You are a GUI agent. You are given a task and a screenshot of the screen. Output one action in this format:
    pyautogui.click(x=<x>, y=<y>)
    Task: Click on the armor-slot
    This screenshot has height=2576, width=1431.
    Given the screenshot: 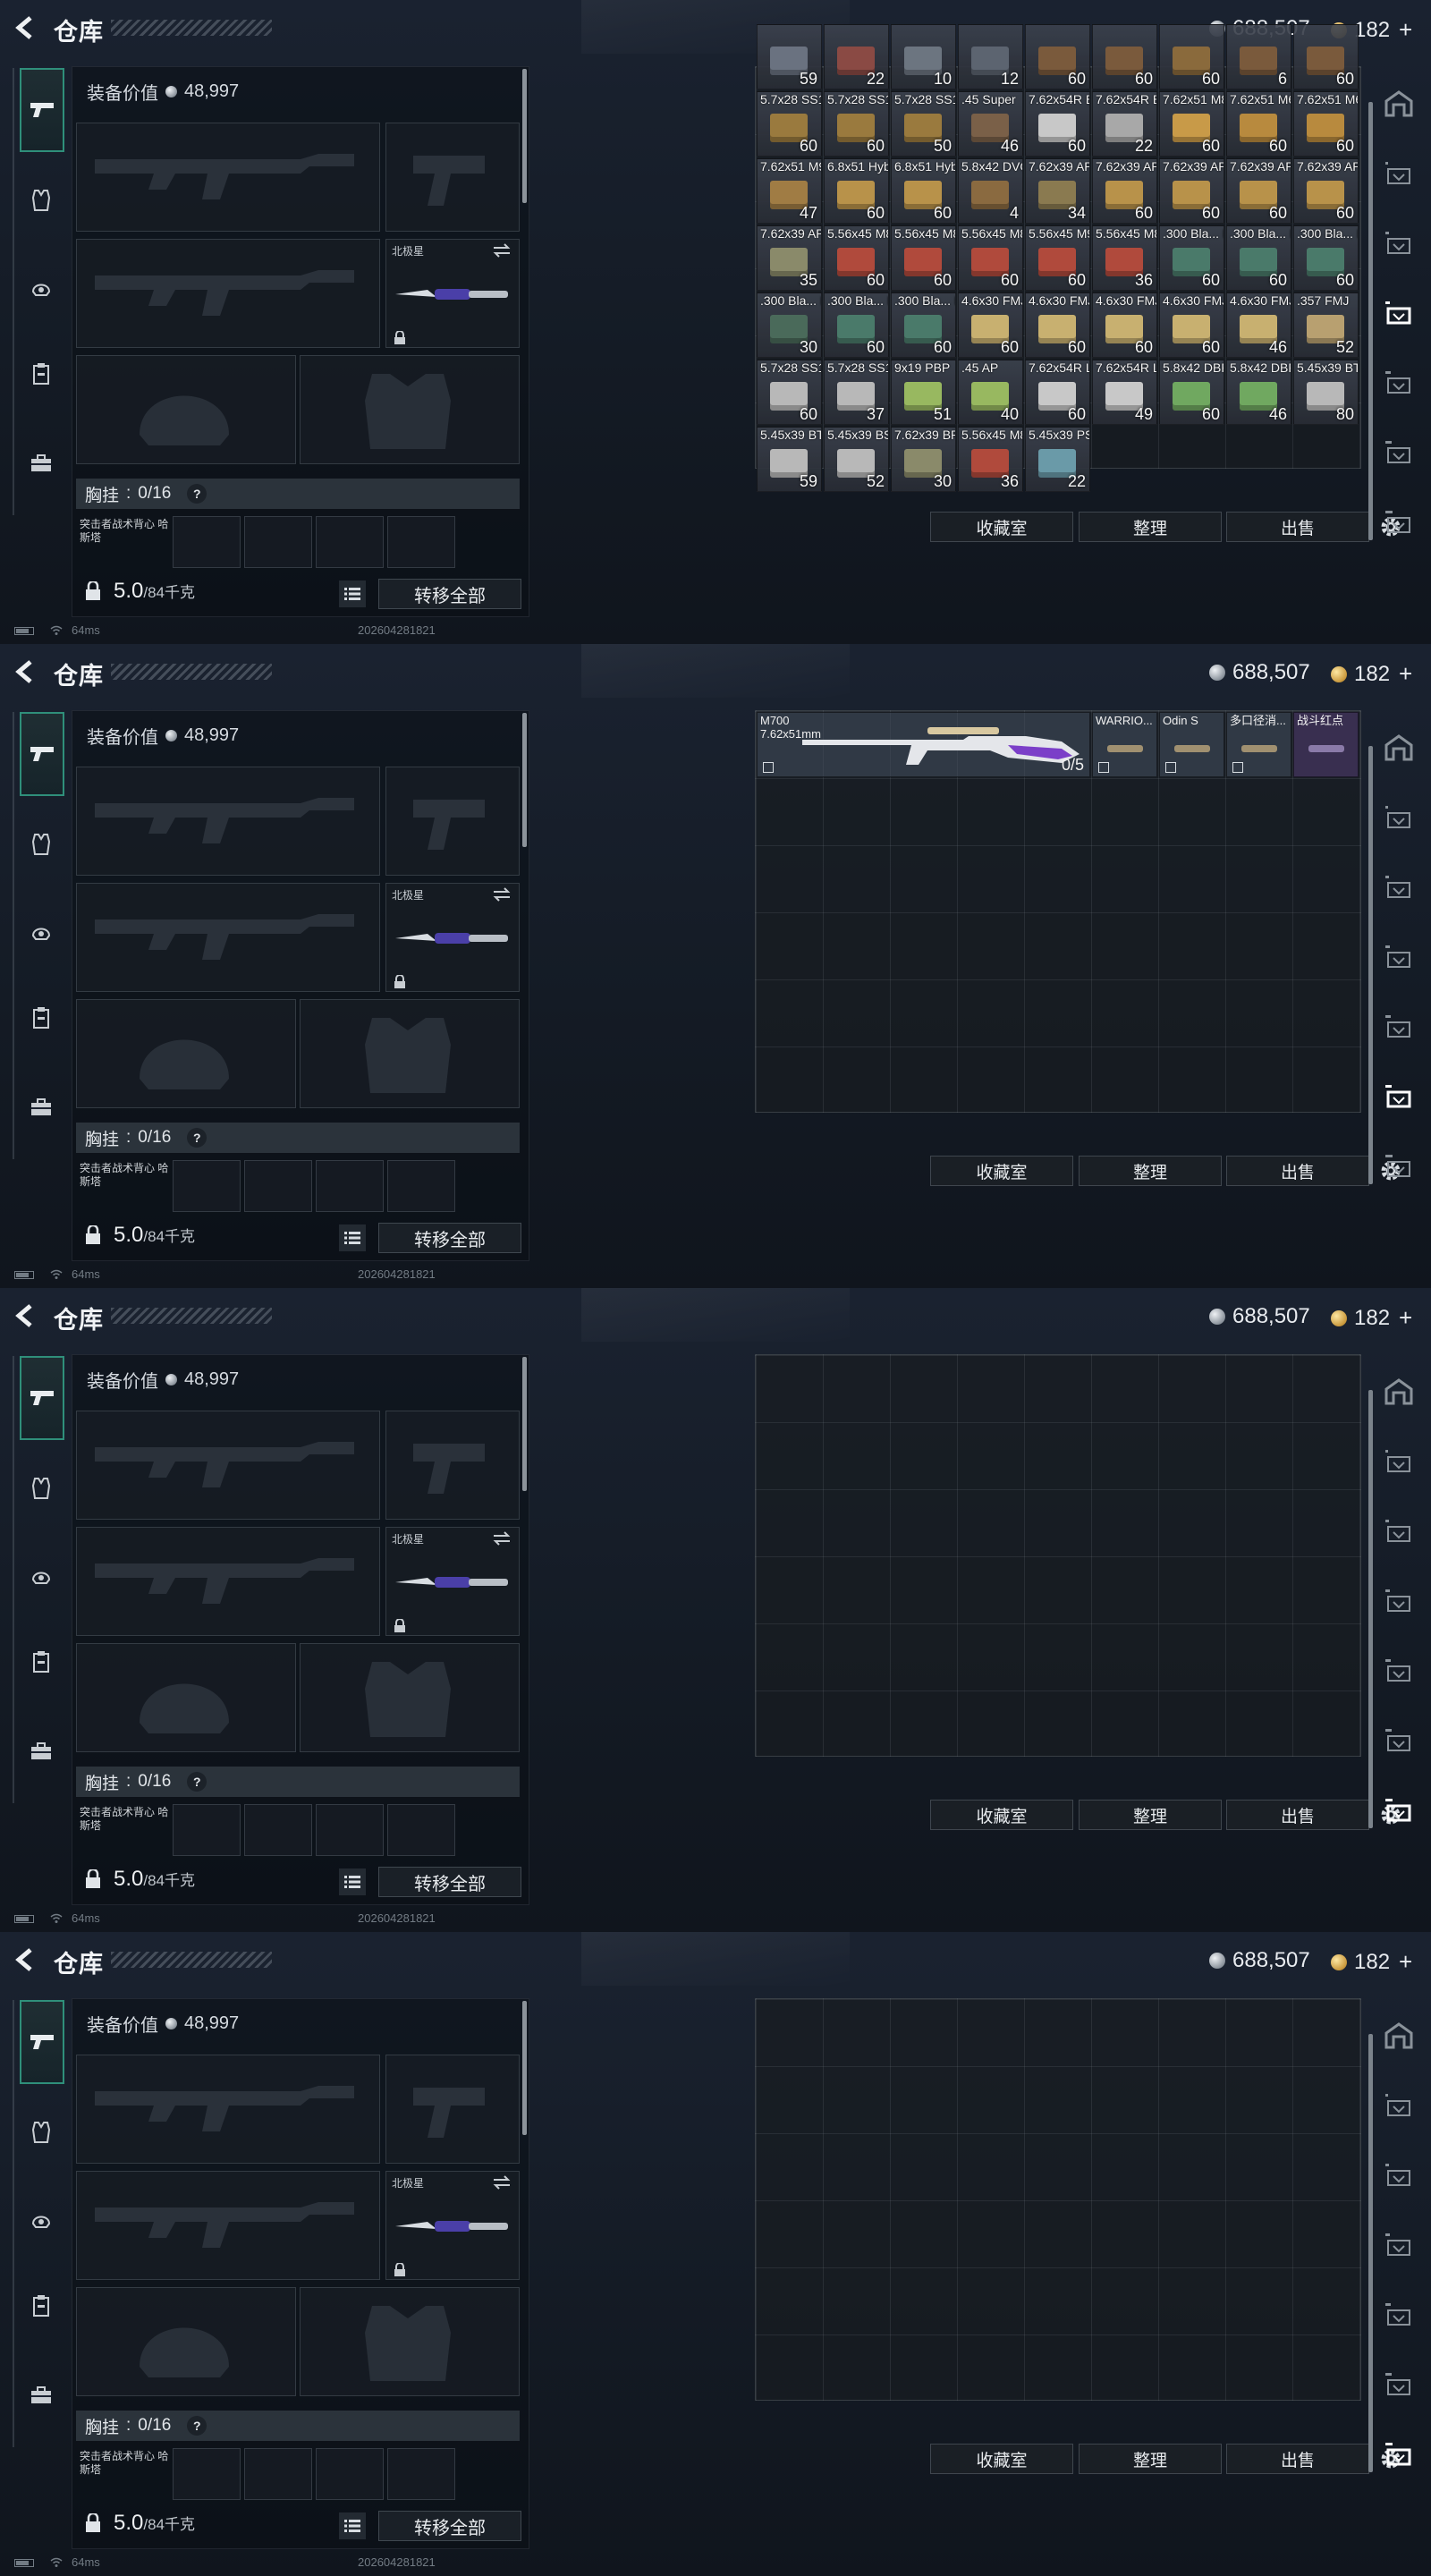 What is the action you would take?
    pyautogui.click(x=410, y=2341)
    